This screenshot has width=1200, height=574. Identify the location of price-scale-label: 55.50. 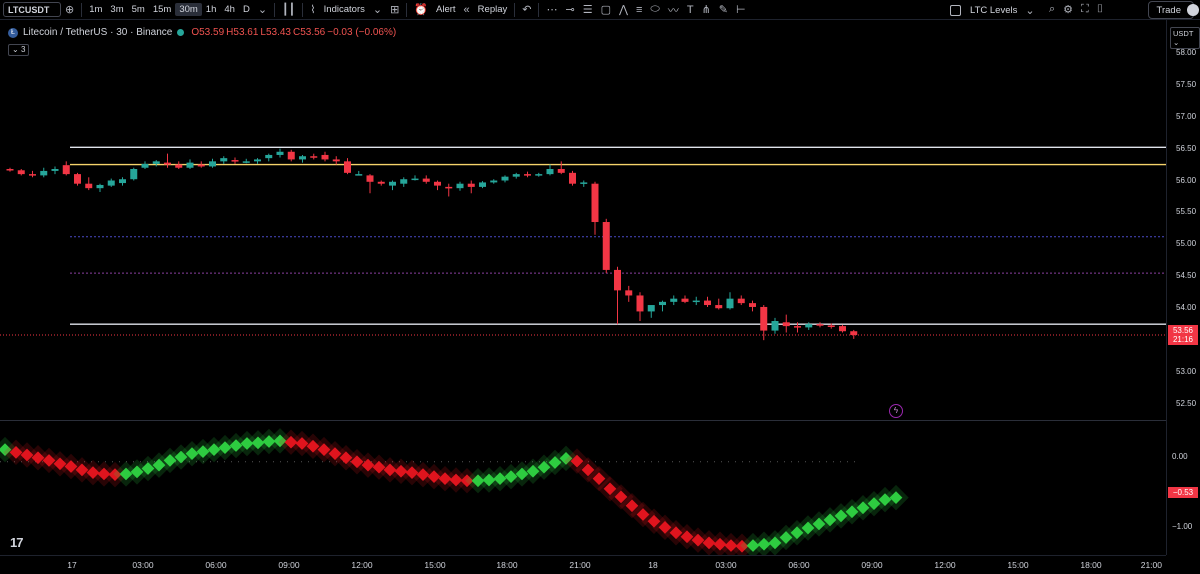
(1186, 212).